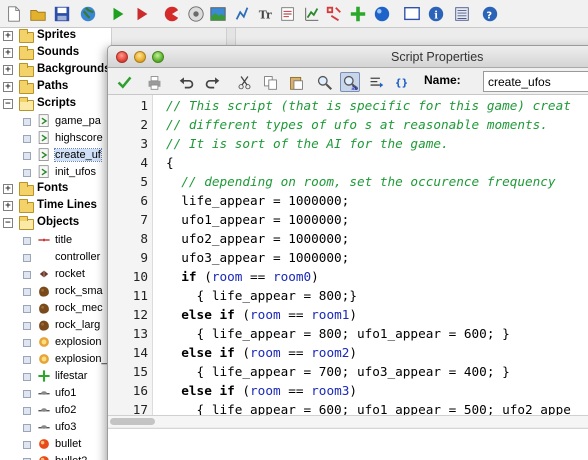 The width and height of the screenshot is (588, 460). I want to click on run-button, so click(118, 14).